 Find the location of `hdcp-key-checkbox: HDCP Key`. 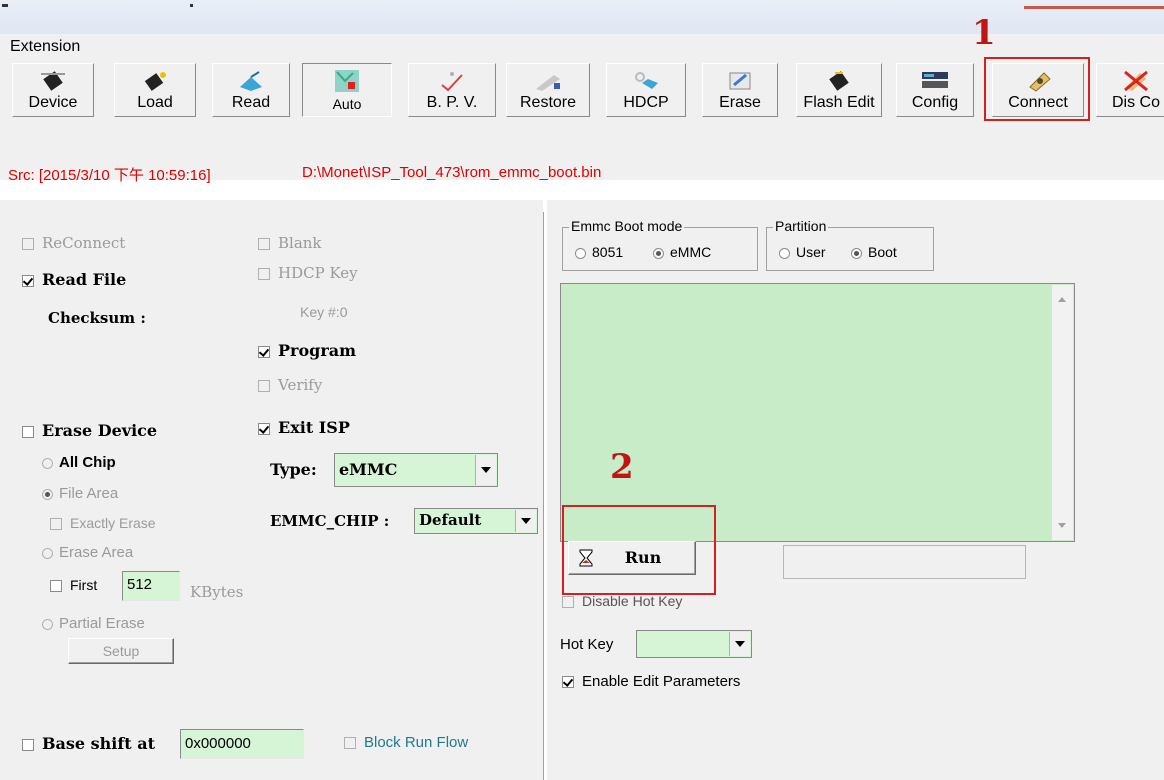

hdcp-key-checkbox: HDCP Key is located at coordinates (308, 273).